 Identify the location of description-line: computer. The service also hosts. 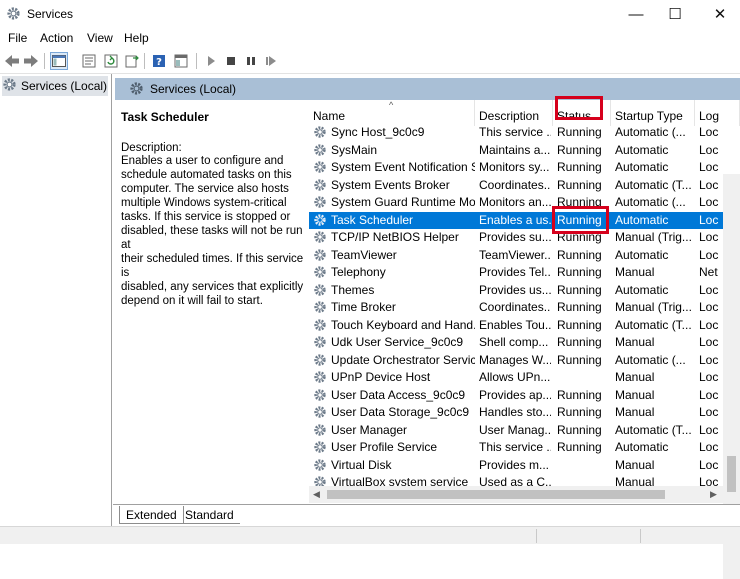
(205, 189).